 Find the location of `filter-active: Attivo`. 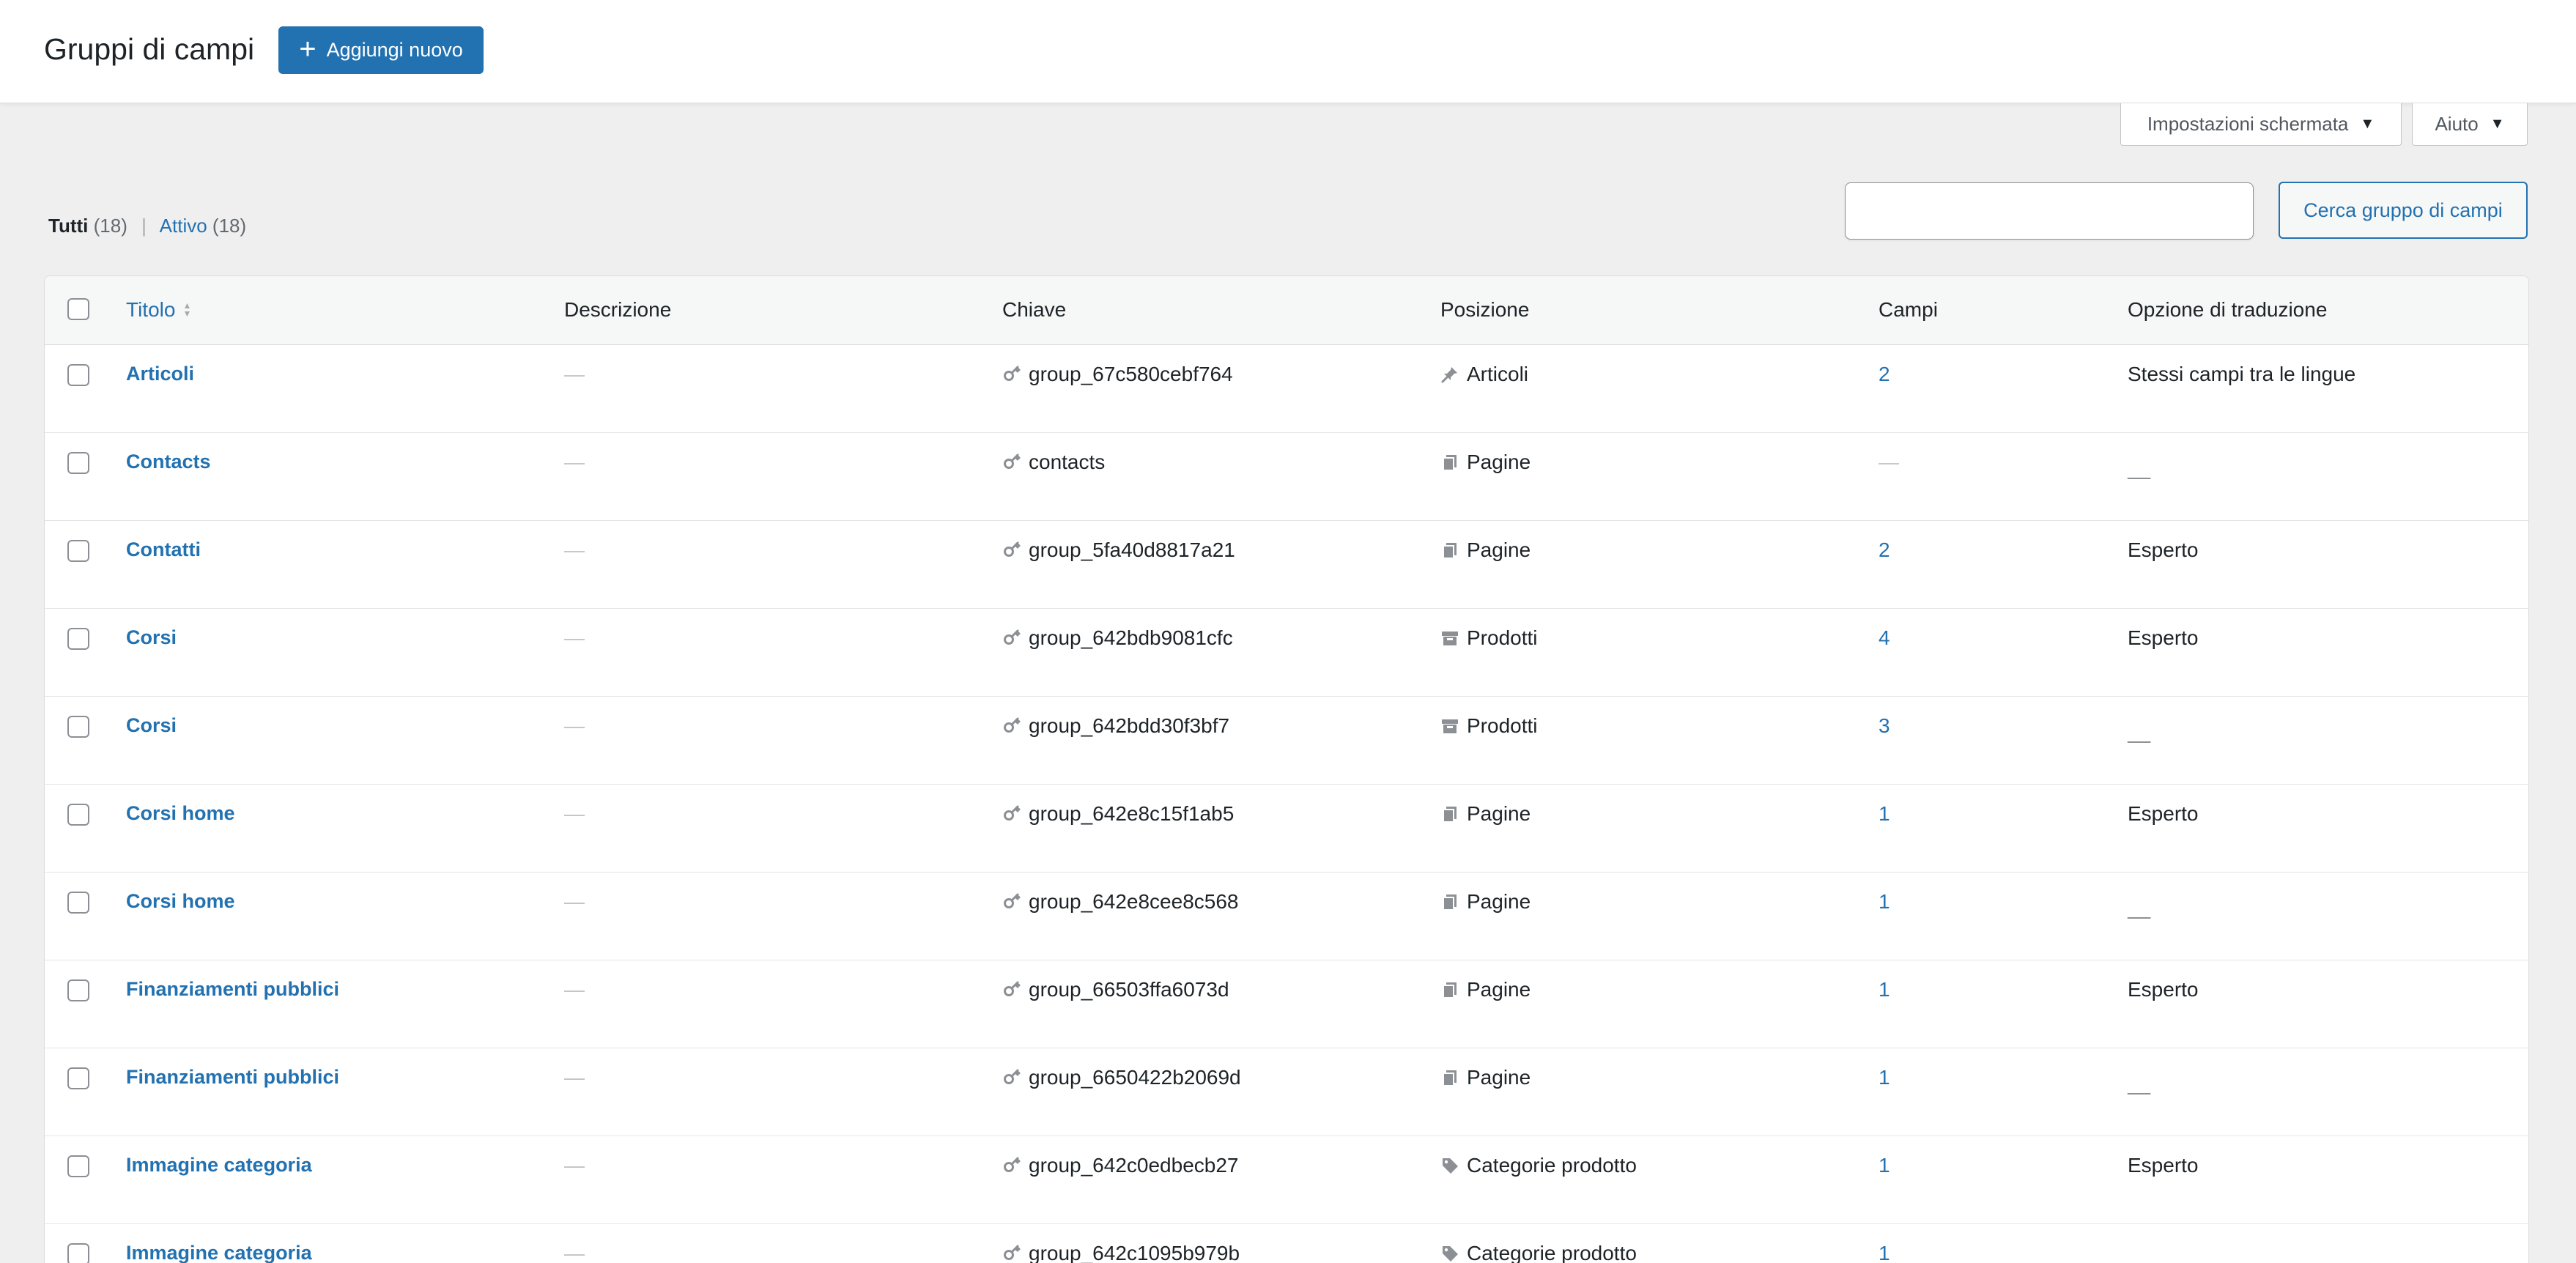

filter-active: Attivo is located at coordinates (183, 226).